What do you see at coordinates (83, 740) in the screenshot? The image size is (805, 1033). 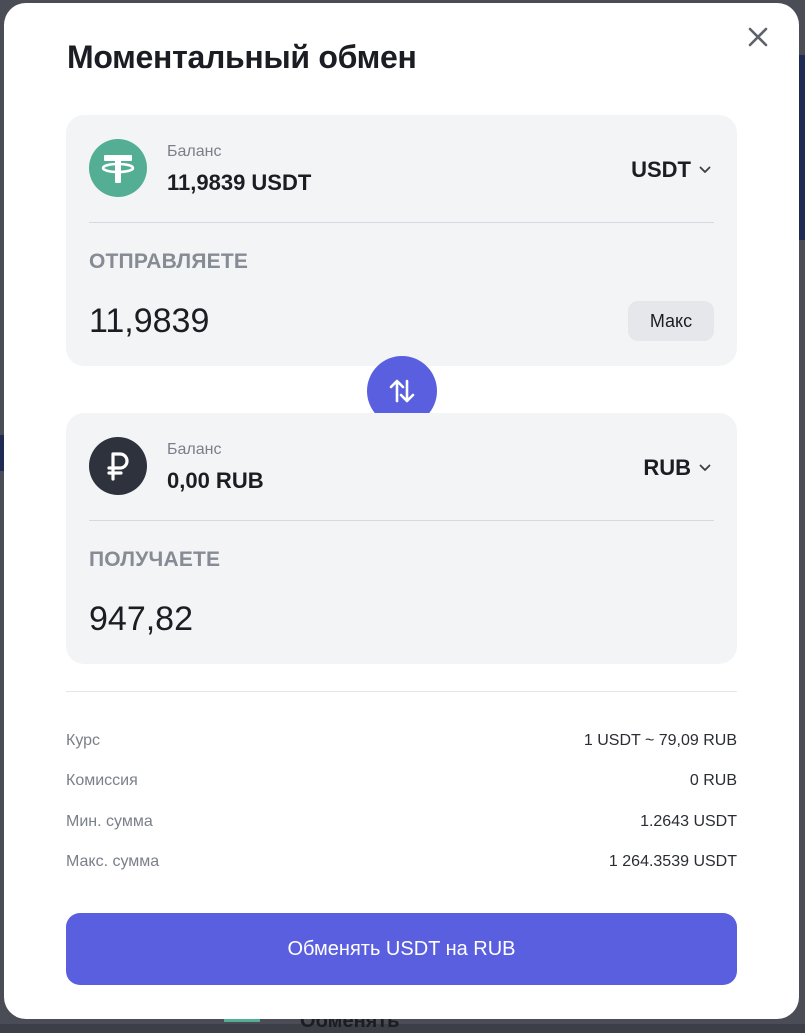 I see `rate-label: Курс` at bounding box center [83, 740].